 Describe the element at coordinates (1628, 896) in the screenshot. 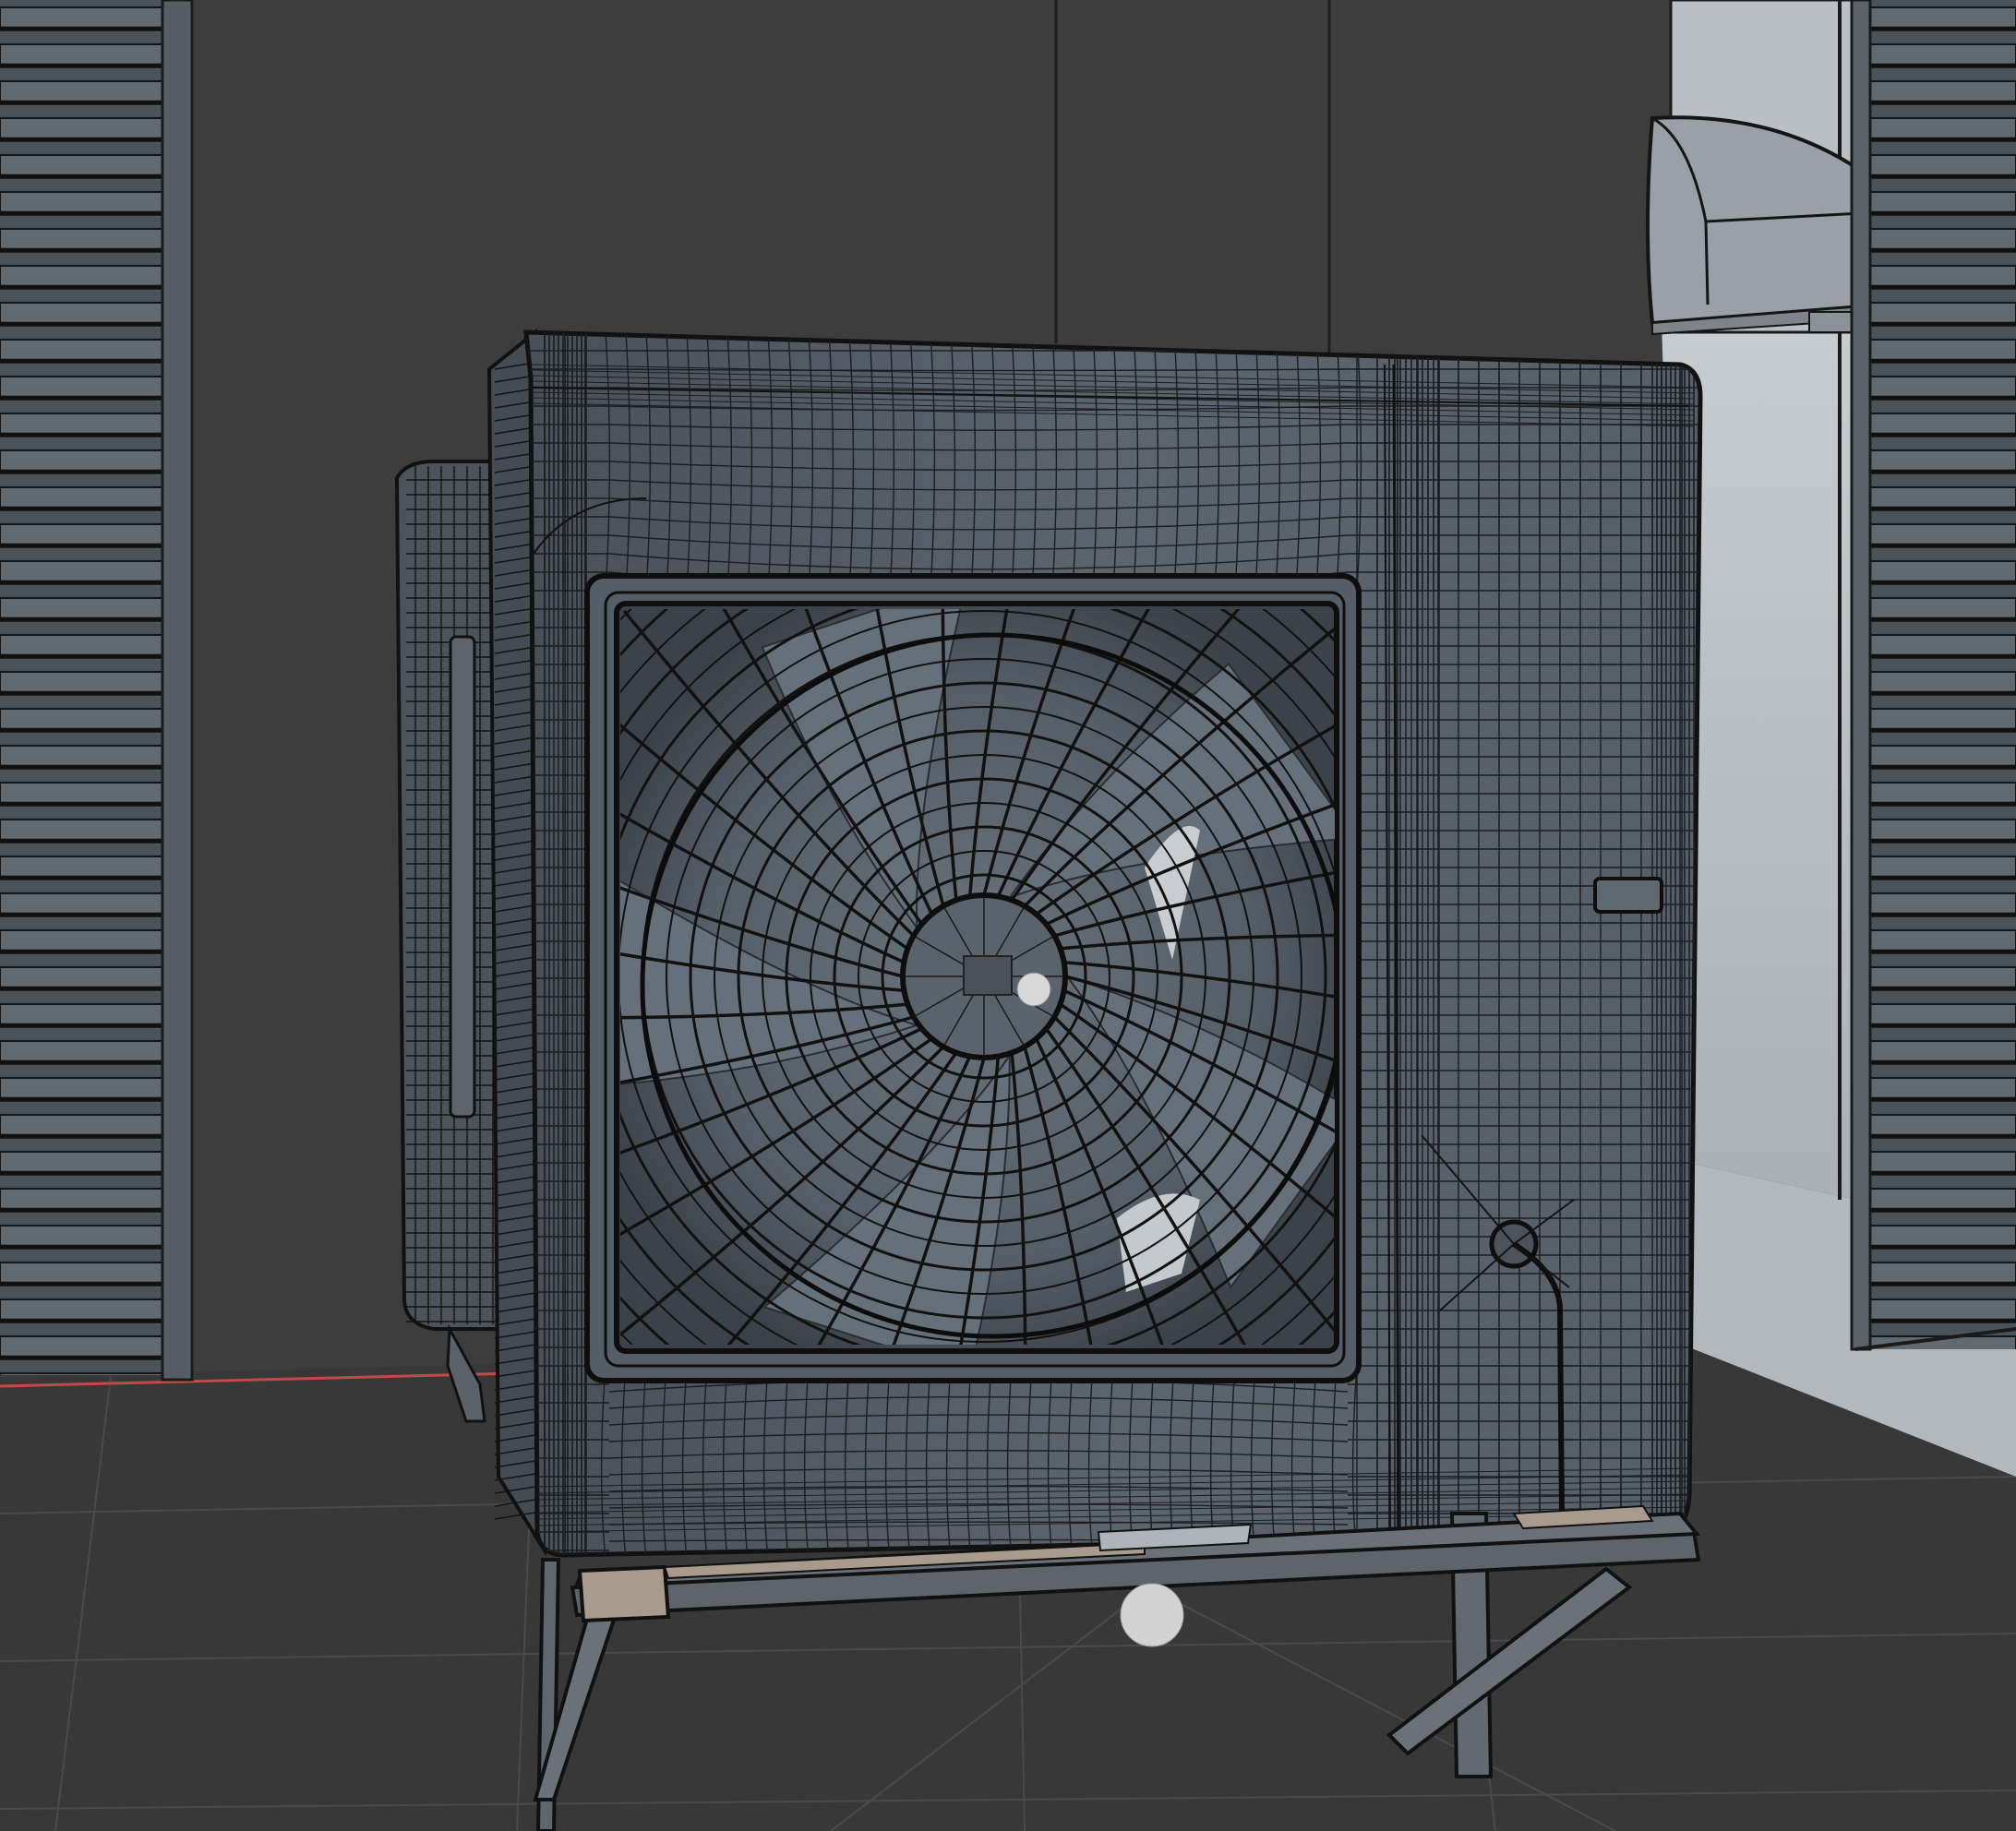

I see `ac-side-vent` at that location.